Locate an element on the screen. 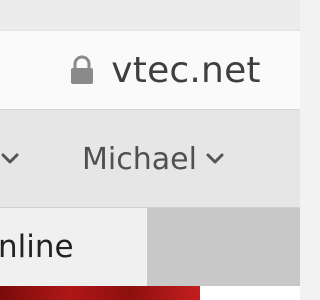 The image size is (320, 300). address-bar-content: vtec.net is located at coordinates (165, 70).